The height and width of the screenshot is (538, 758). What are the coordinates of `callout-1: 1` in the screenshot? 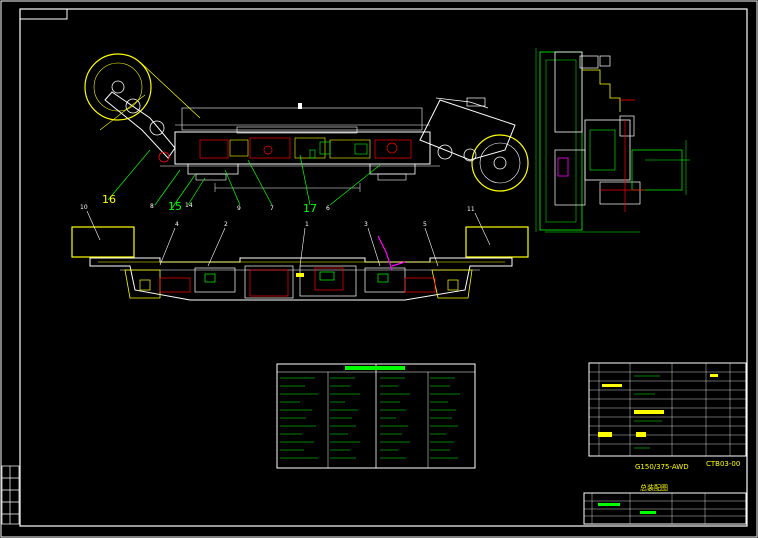 It's located at (307, 224).